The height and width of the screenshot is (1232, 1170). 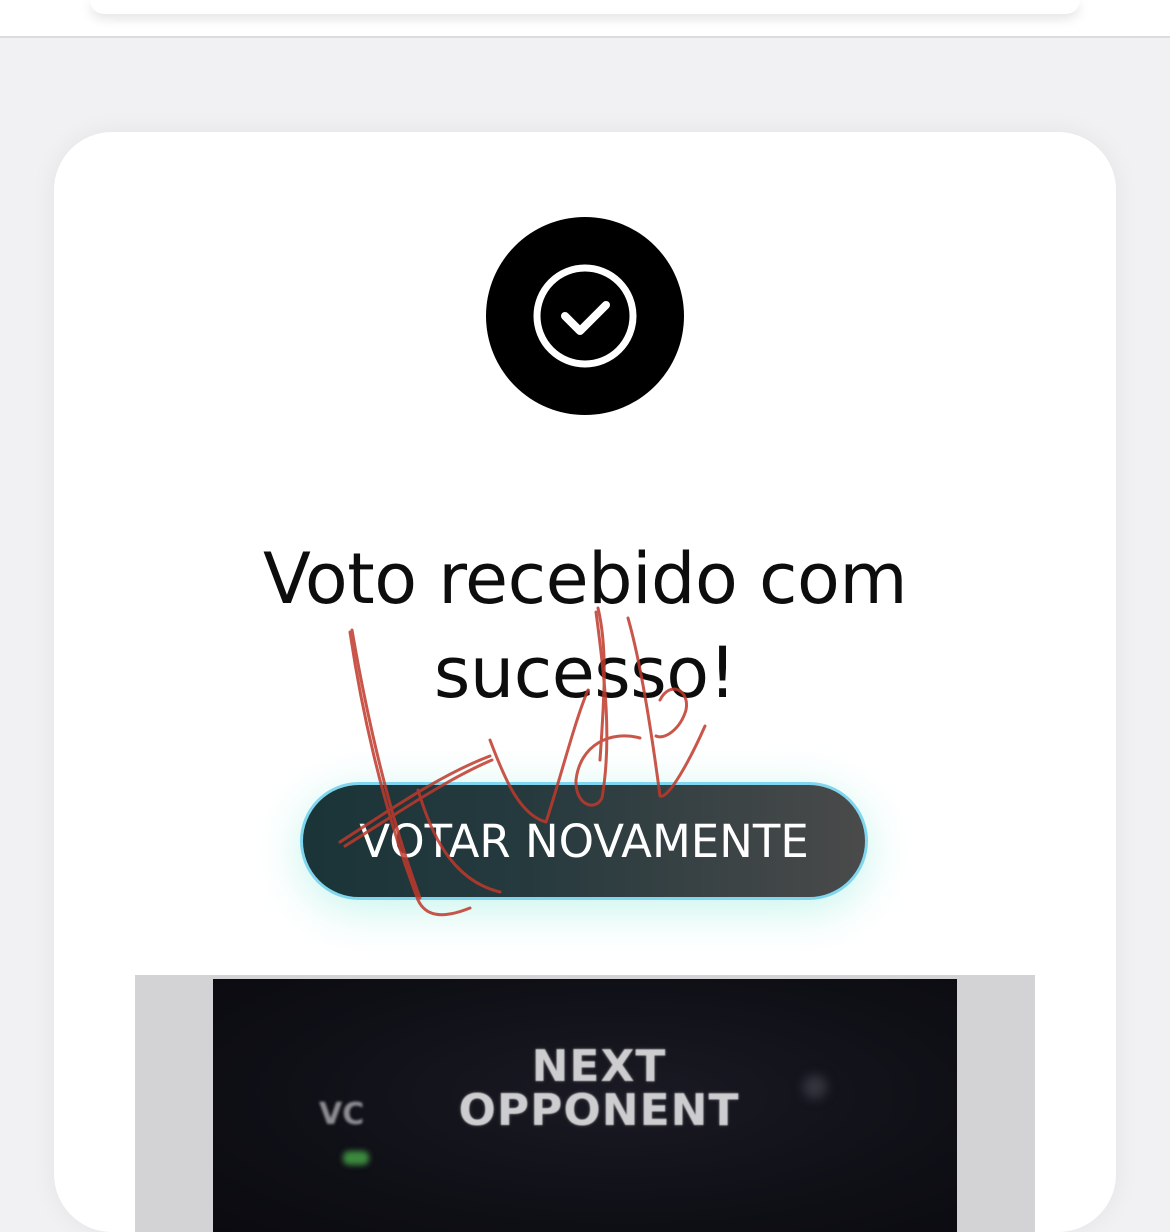 I want to click on vote-again-button: VOTAR NOVAMENTE, so click(x=584, y=841).